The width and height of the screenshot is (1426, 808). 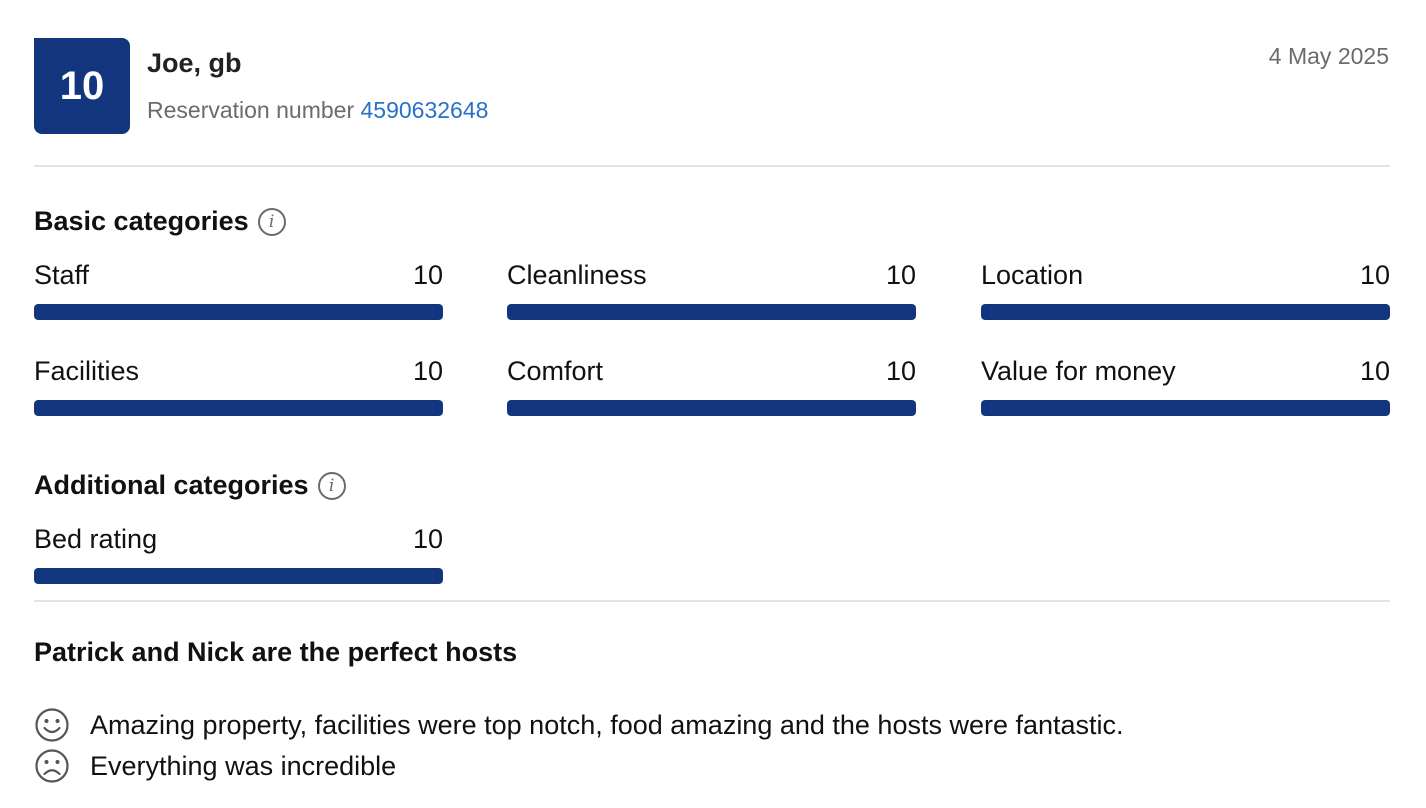 I want to click on category-cleanliness: Cleanliness 10, so click(x=711, y=290).